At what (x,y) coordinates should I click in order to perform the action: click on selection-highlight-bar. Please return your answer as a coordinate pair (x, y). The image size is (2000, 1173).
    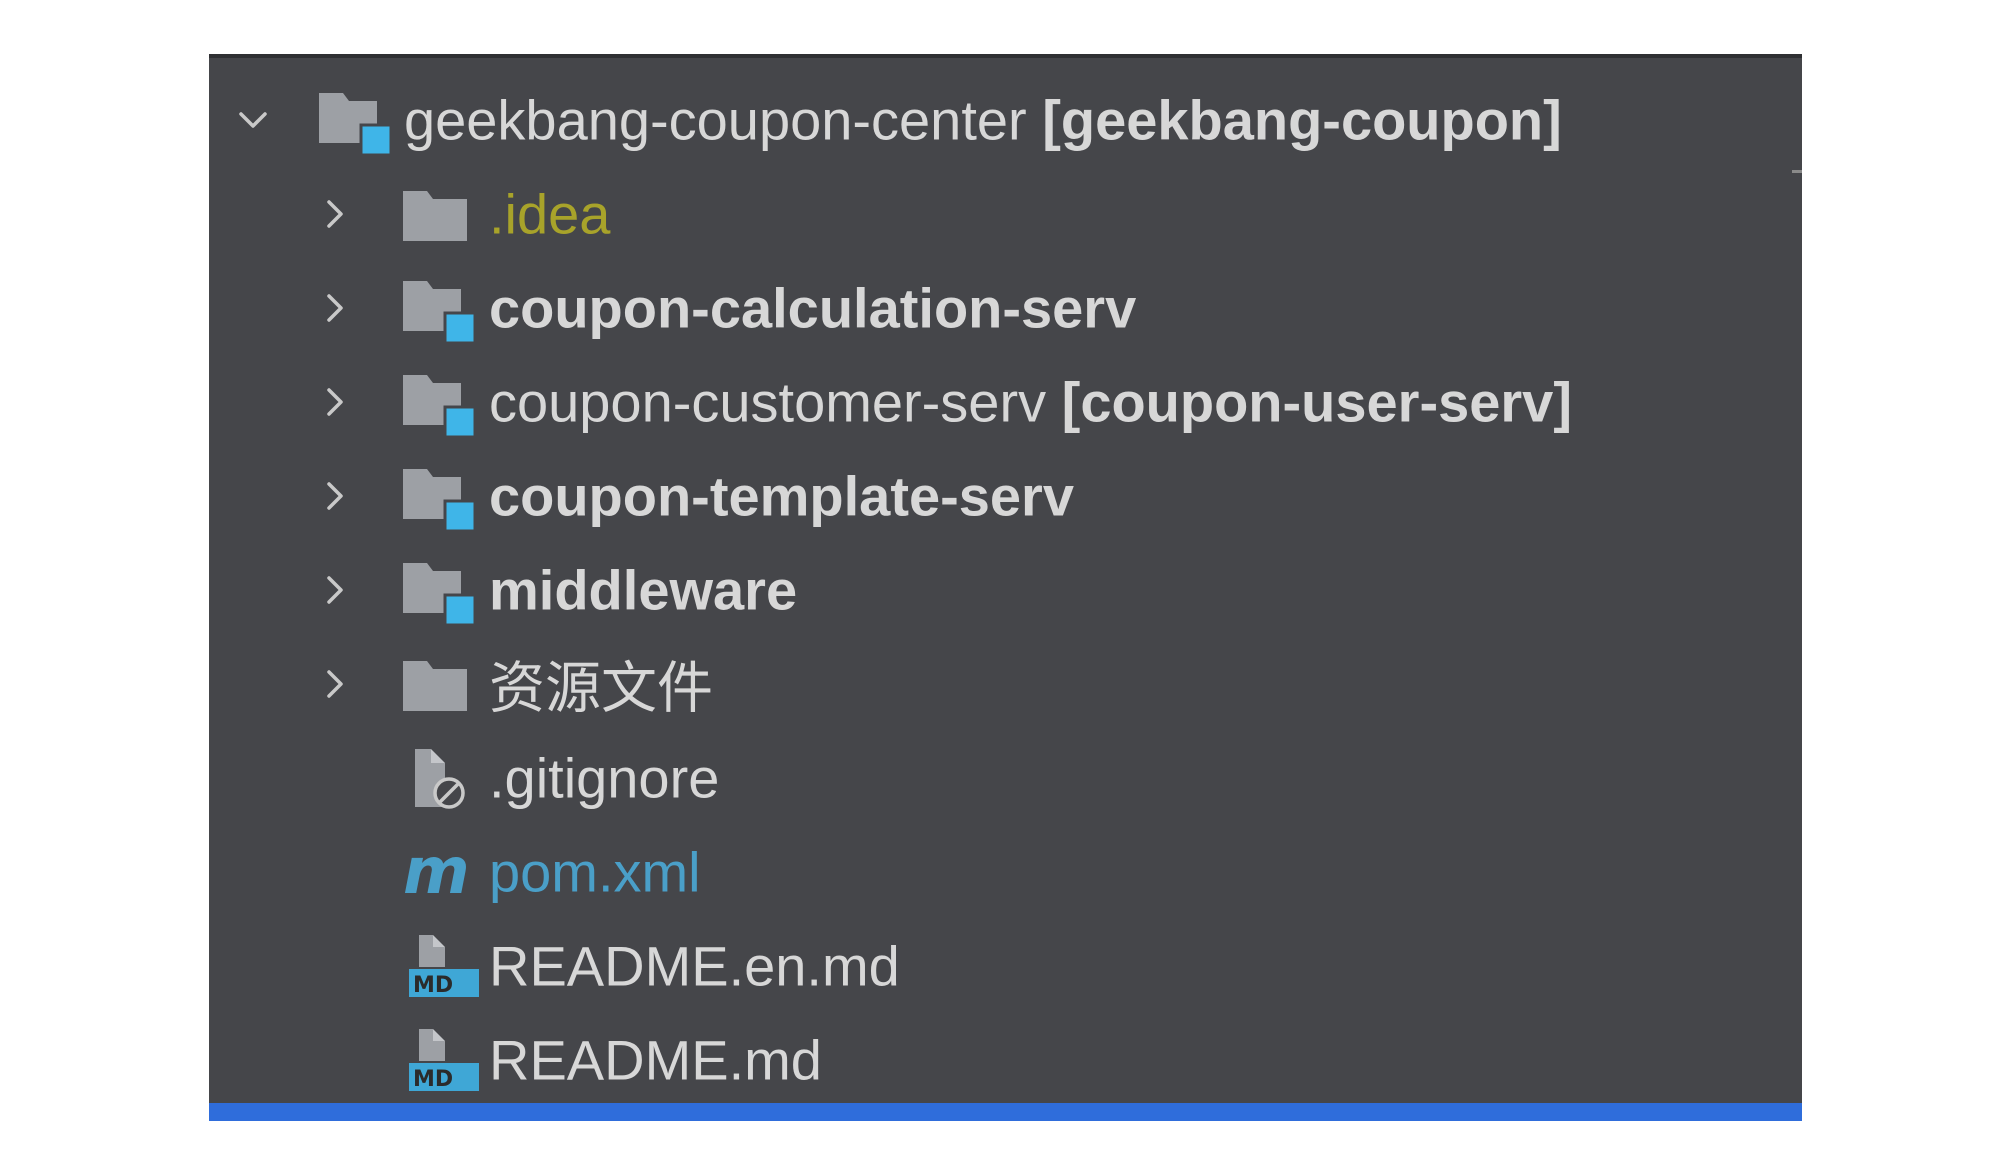
    Looking at the image, I should click on (1005, 1112).